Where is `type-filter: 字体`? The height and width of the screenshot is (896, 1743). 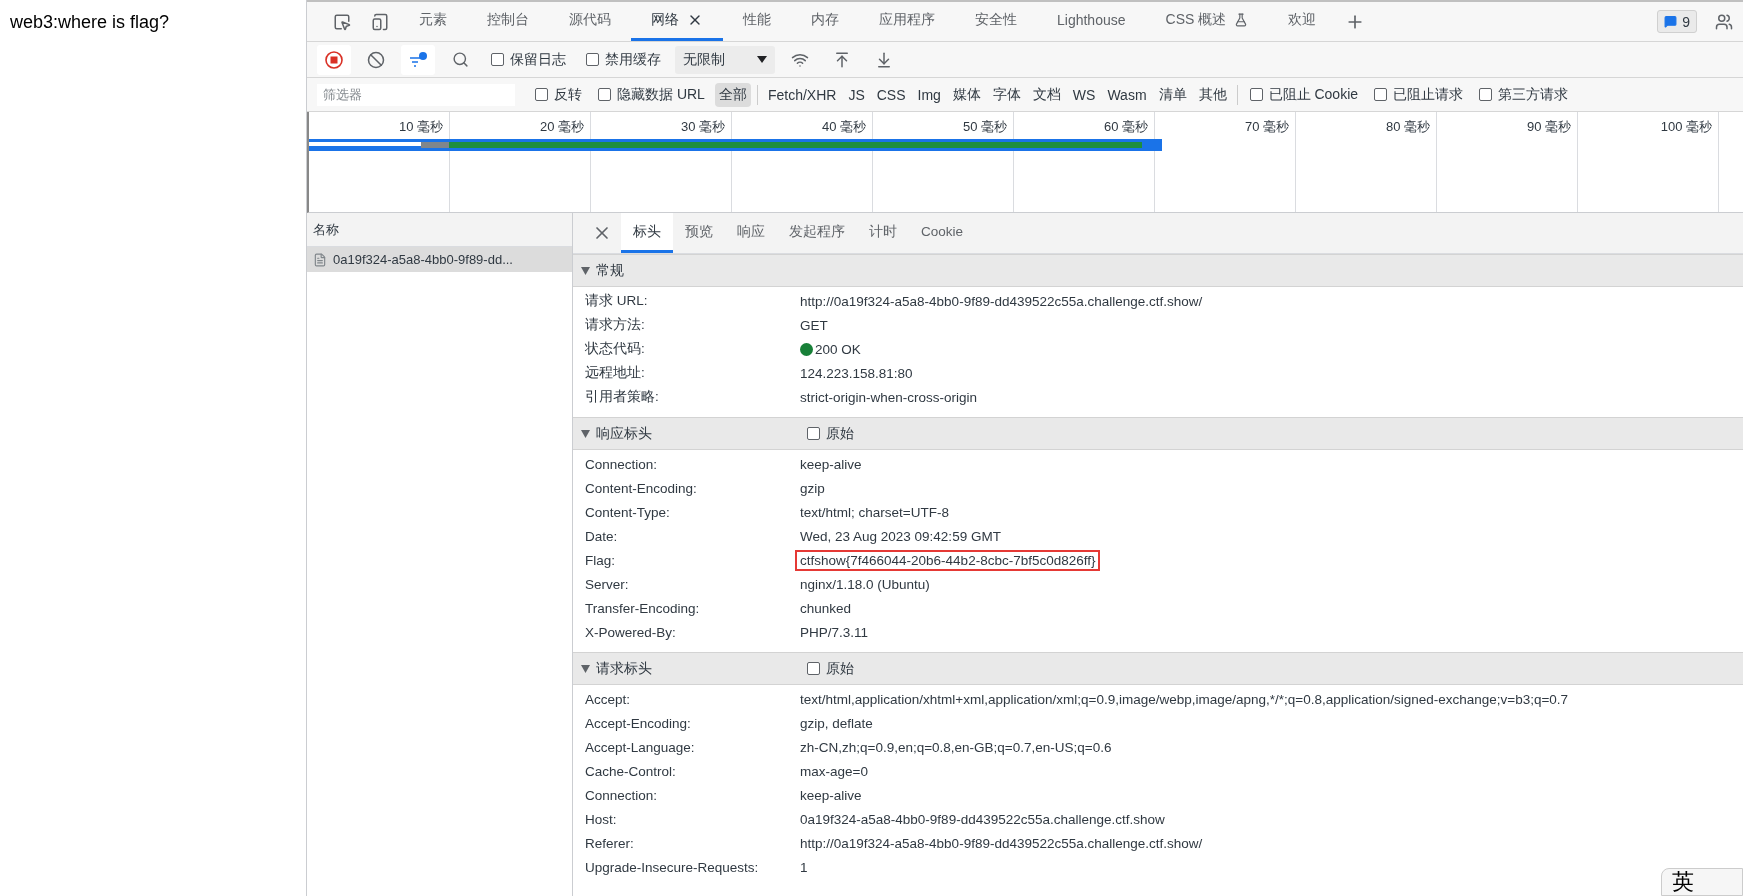
type-filter: 字体 is located at coordinates (1006, 94).